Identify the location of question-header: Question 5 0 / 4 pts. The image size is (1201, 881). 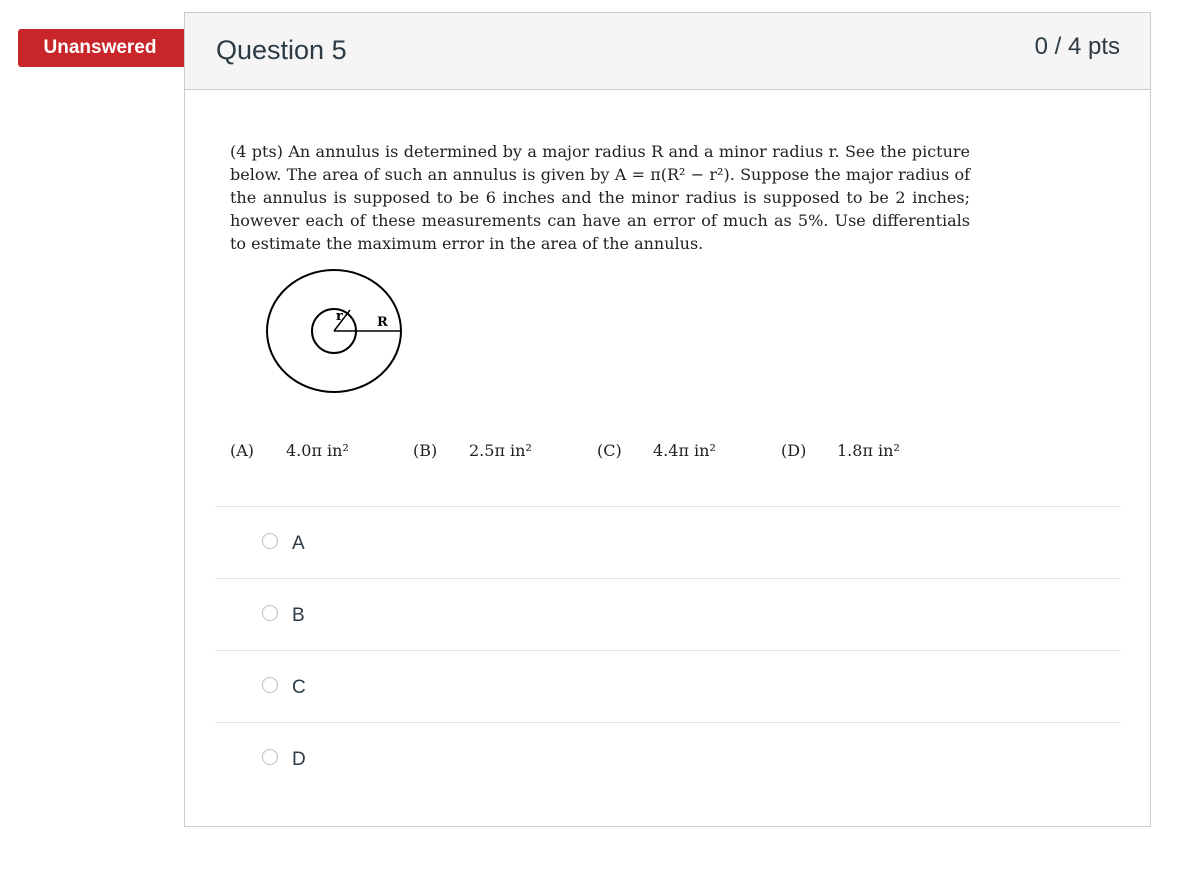
(667, 51).